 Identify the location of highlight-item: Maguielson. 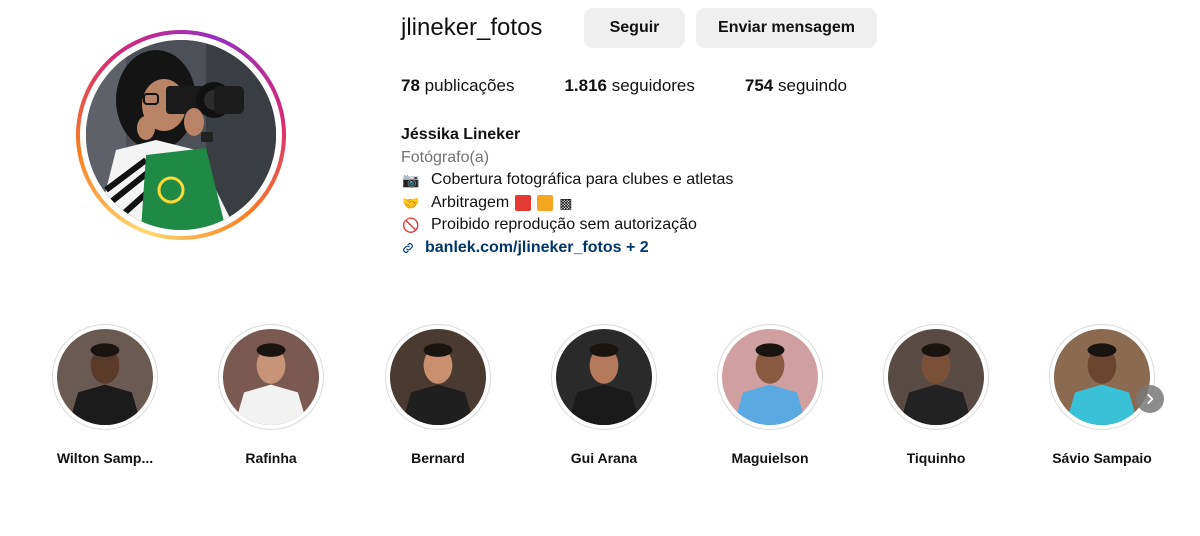
(770, 395).